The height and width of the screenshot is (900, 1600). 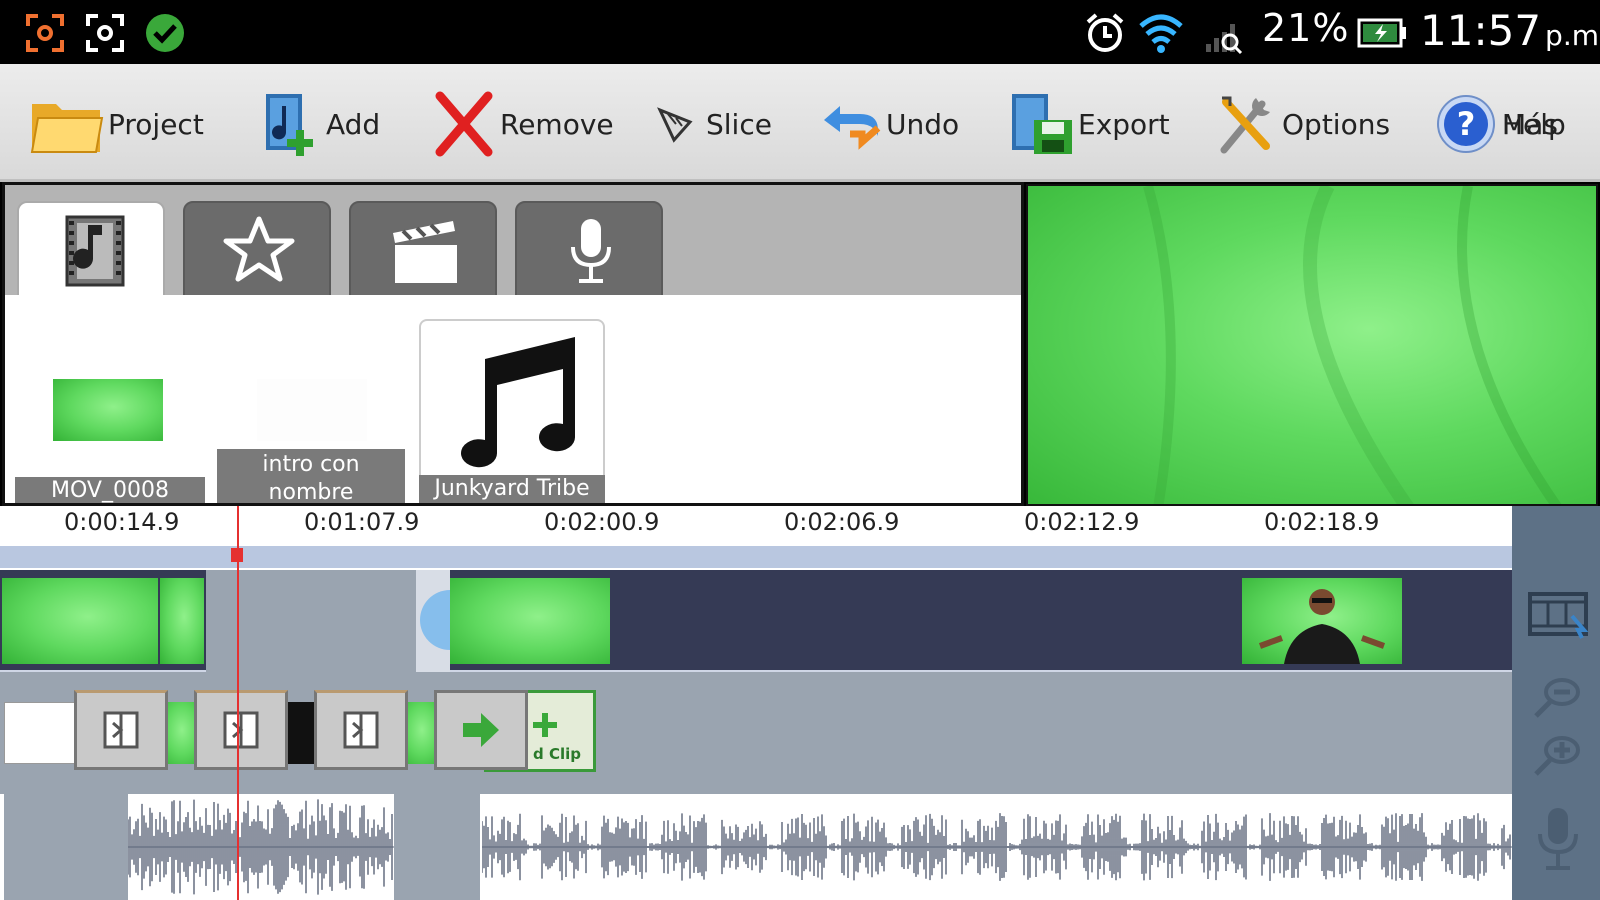 I want to click on check-circle-icon, so click(x=165, y=33).